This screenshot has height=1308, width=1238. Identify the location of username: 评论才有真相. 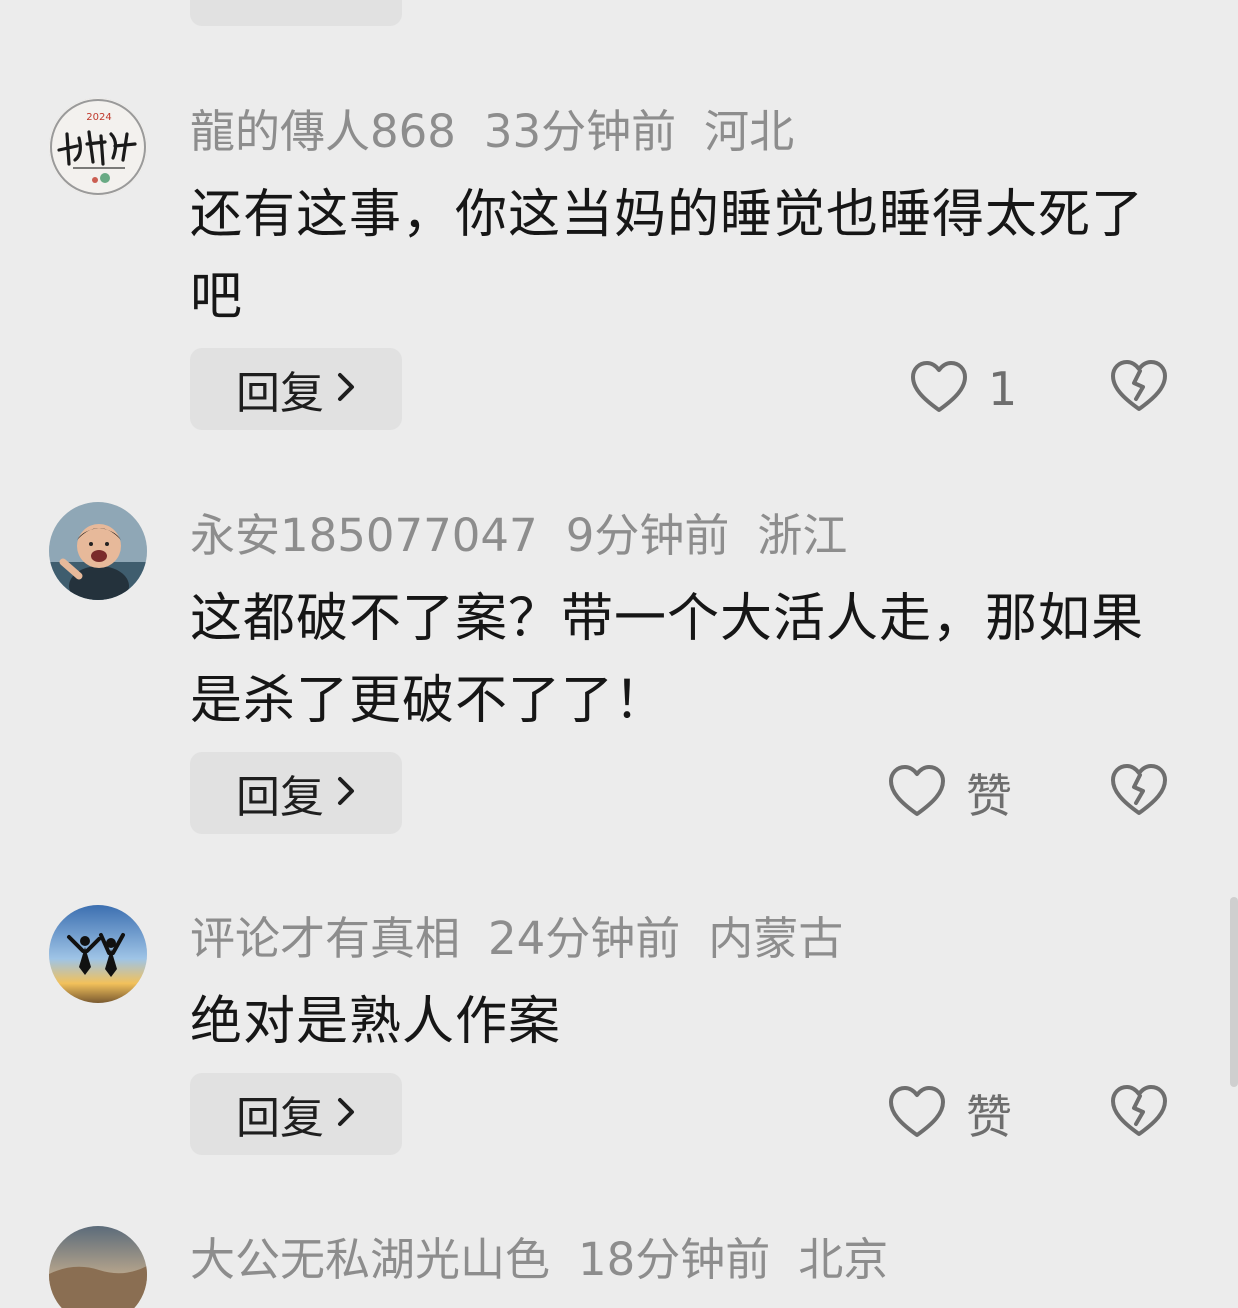
(325, 938).